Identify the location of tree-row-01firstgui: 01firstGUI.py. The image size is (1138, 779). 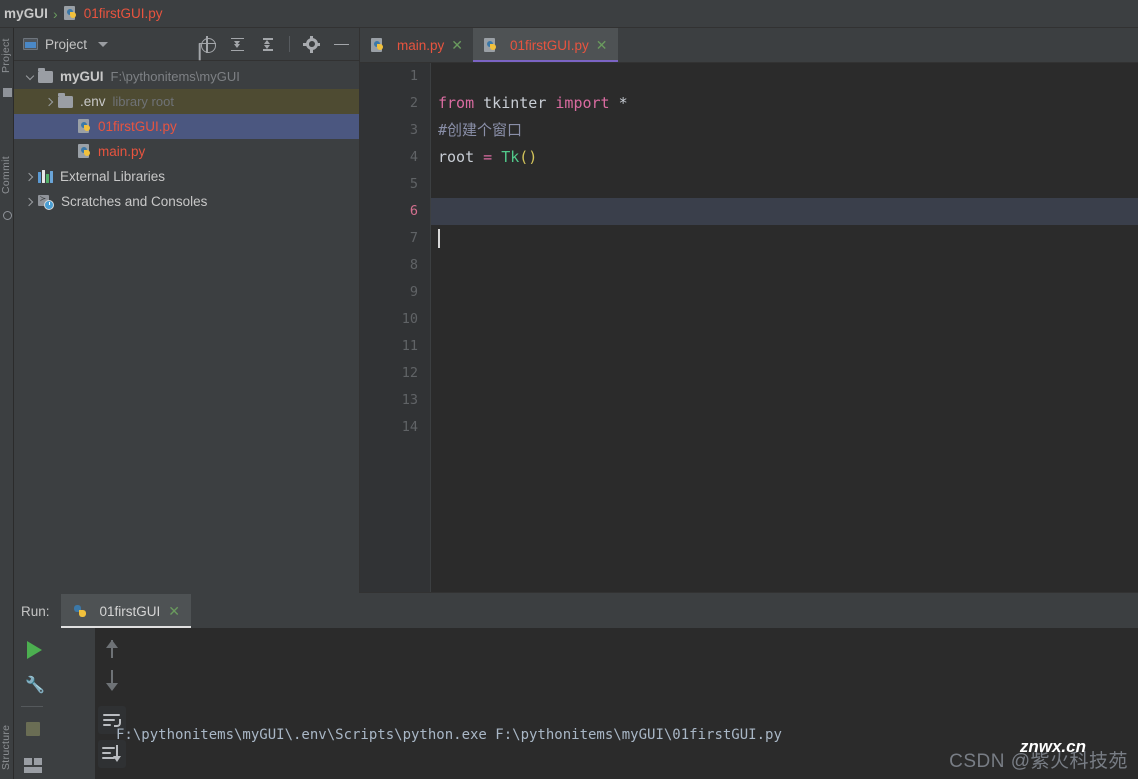
(186, 126).